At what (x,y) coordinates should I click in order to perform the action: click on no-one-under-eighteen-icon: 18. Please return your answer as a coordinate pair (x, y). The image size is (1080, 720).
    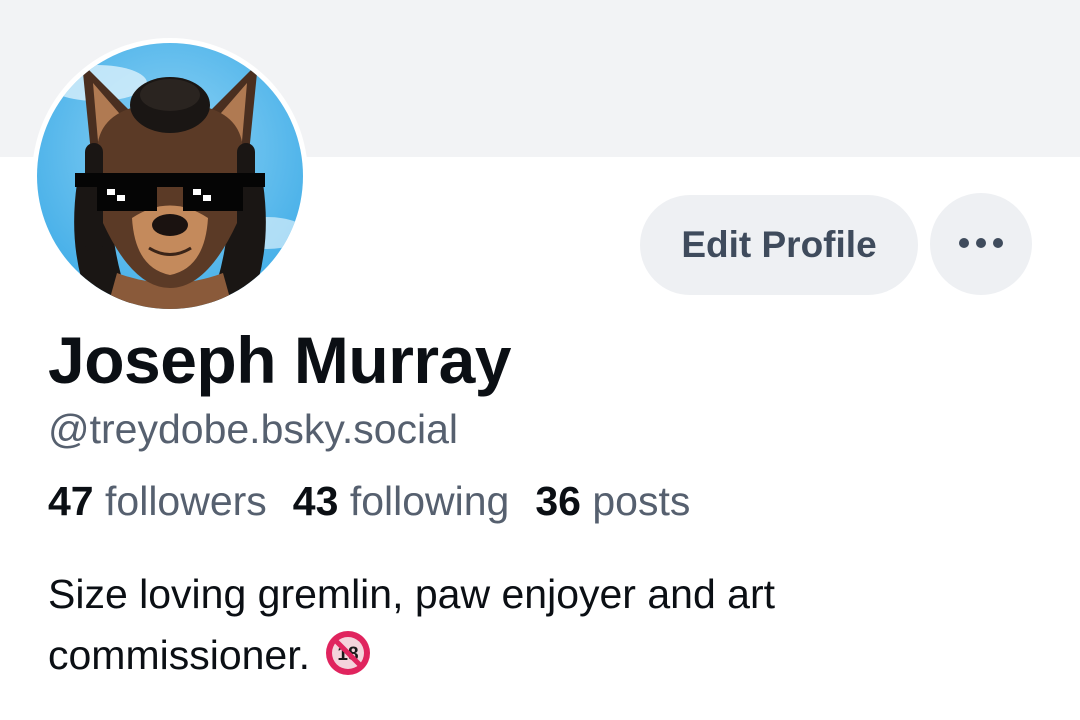
    Looking at the image, I should click on (348, 661).